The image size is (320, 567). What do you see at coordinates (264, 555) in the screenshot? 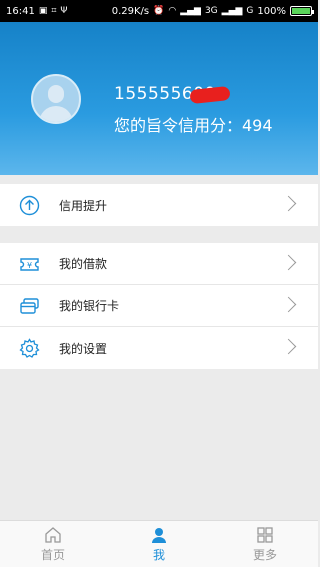
I see `tab-label: 更多` at bounding box center [264, 555].